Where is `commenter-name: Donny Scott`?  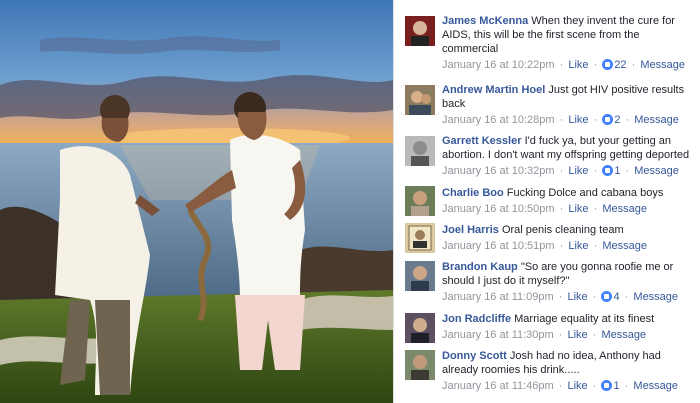
commenter-name: Donny Scott is located at coordinates (474, 356).